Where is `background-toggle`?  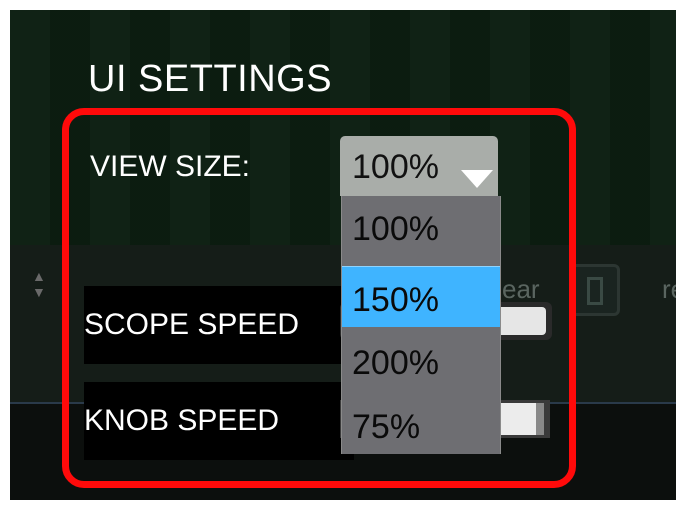
background-toggle is located at coordinates (595, 290).